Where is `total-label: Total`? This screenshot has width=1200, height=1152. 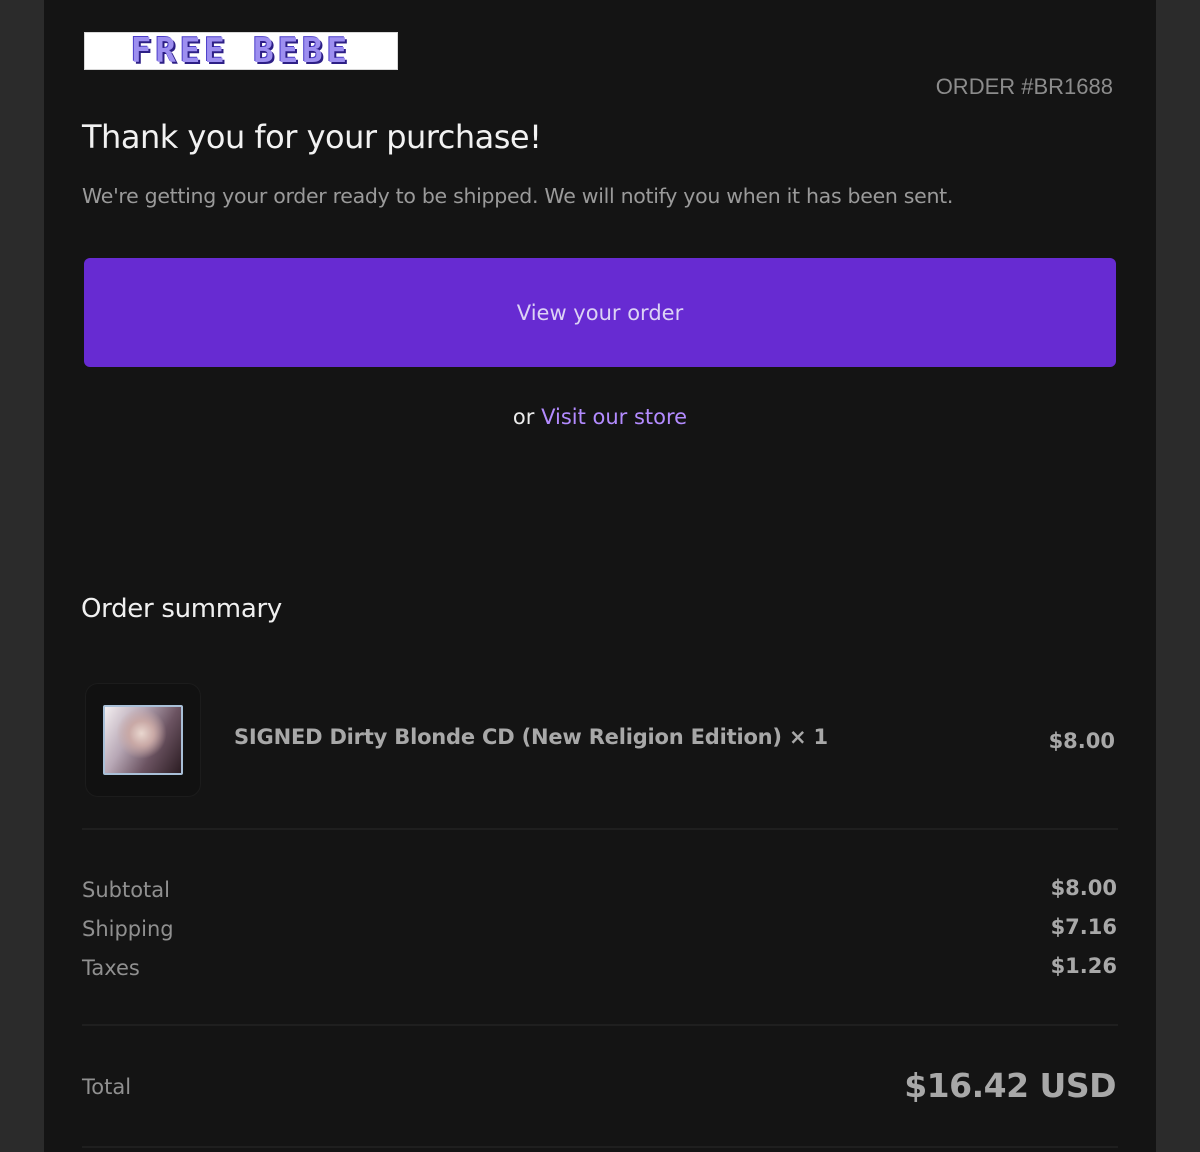
total-label: Total is located at coordinates (107, 1087).